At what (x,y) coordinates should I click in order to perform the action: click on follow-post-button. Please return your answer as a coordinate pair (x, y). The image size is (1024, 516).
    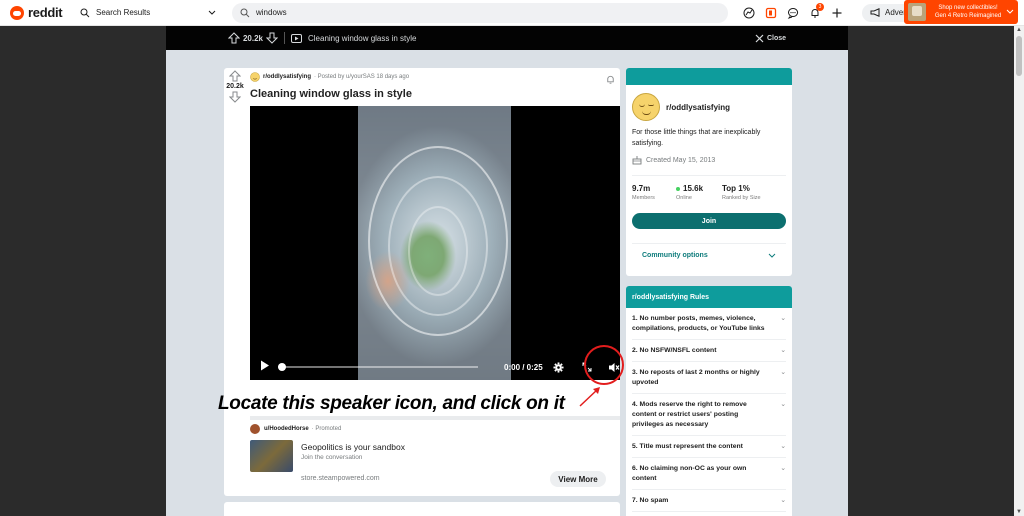
    Looking at the image, I should click on (610, 81).